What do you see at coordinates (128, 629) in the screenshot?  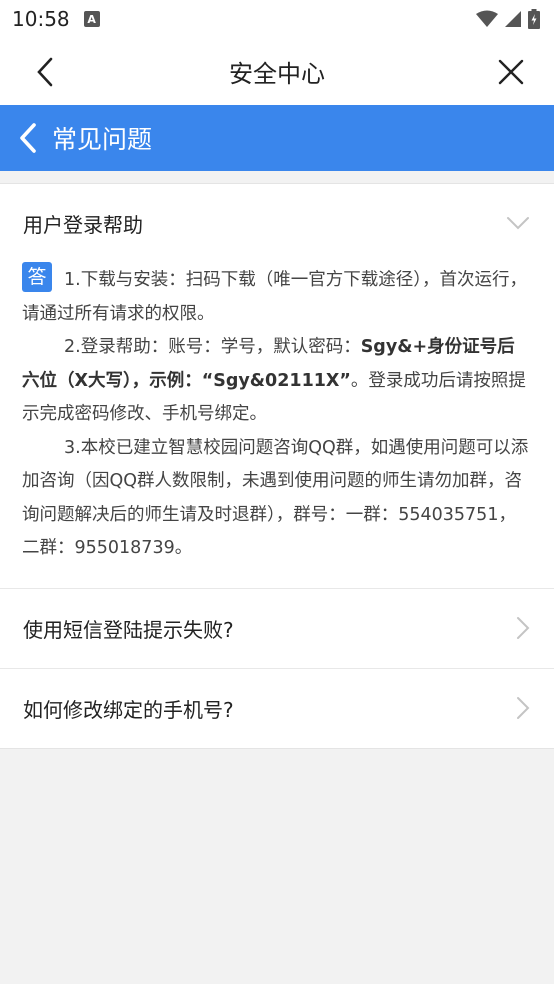 I see `faq-question: 使用短信登陆提示失败?` at bounding box center [128, 629].